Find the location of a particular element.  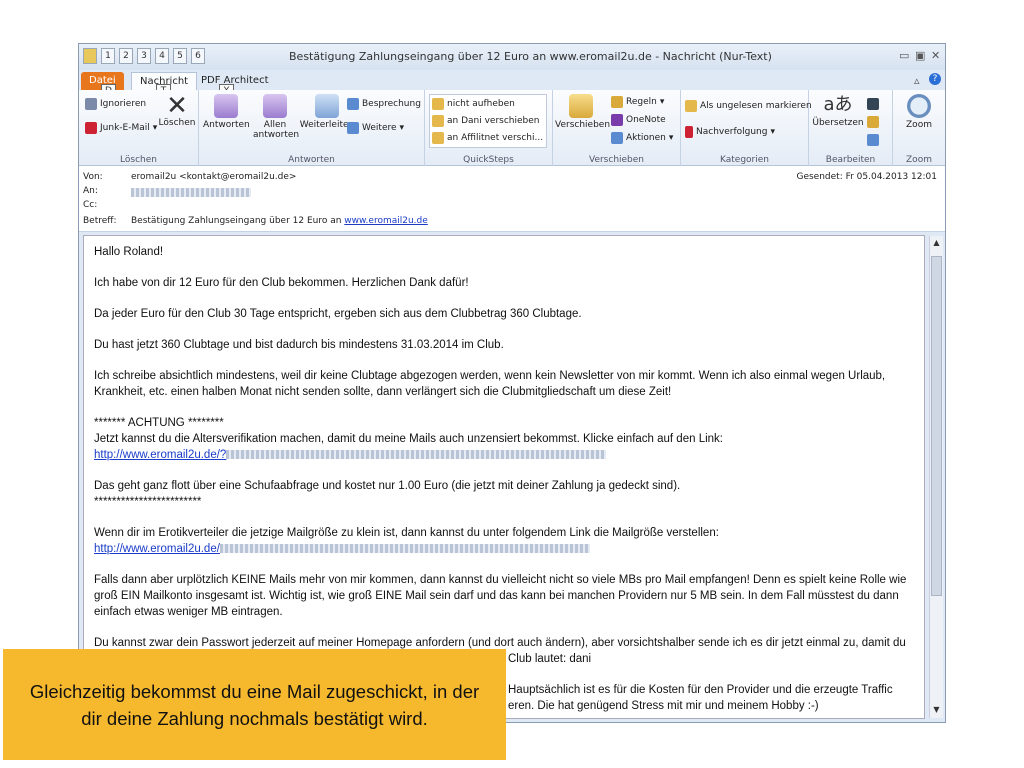

scroll-up-icon: ▲ is located at coordinates (936, 243).